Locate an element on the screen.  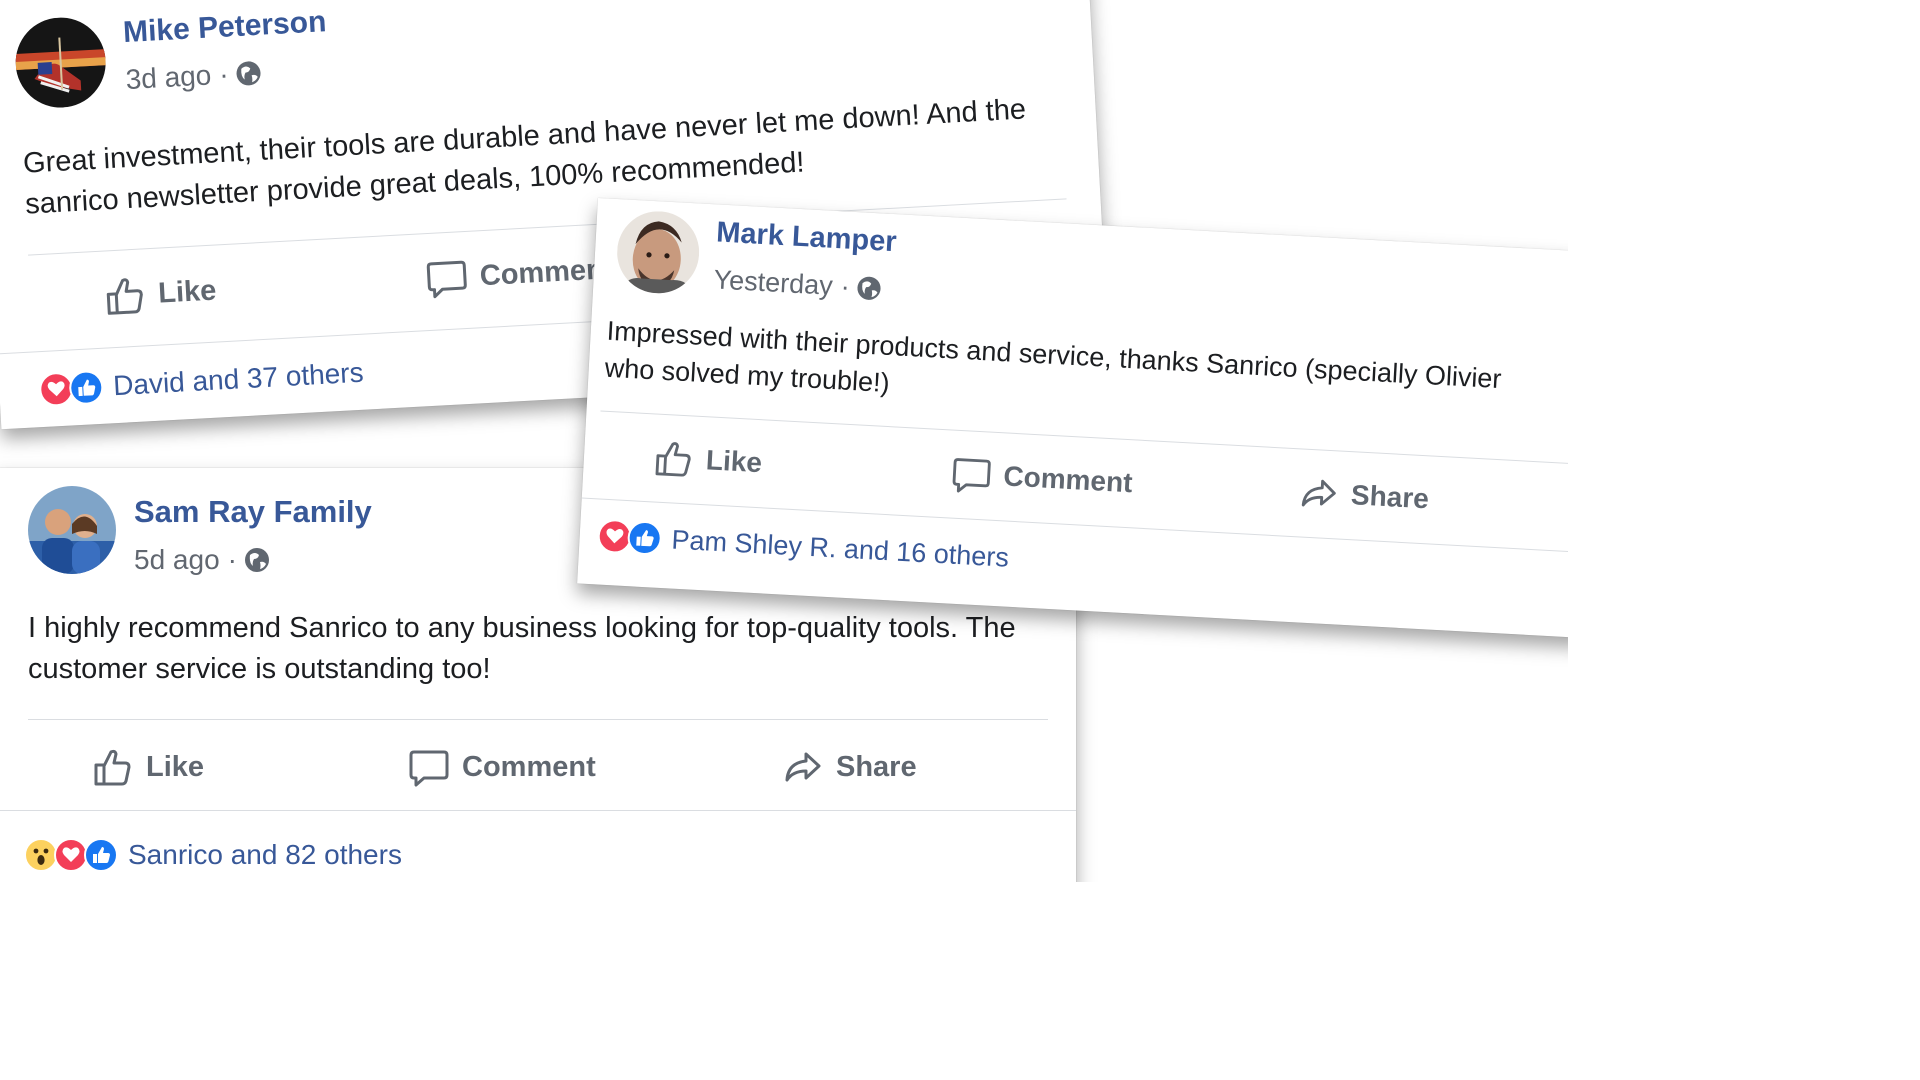
post-meta: 5d ago · is located at coordinates (202, 560).